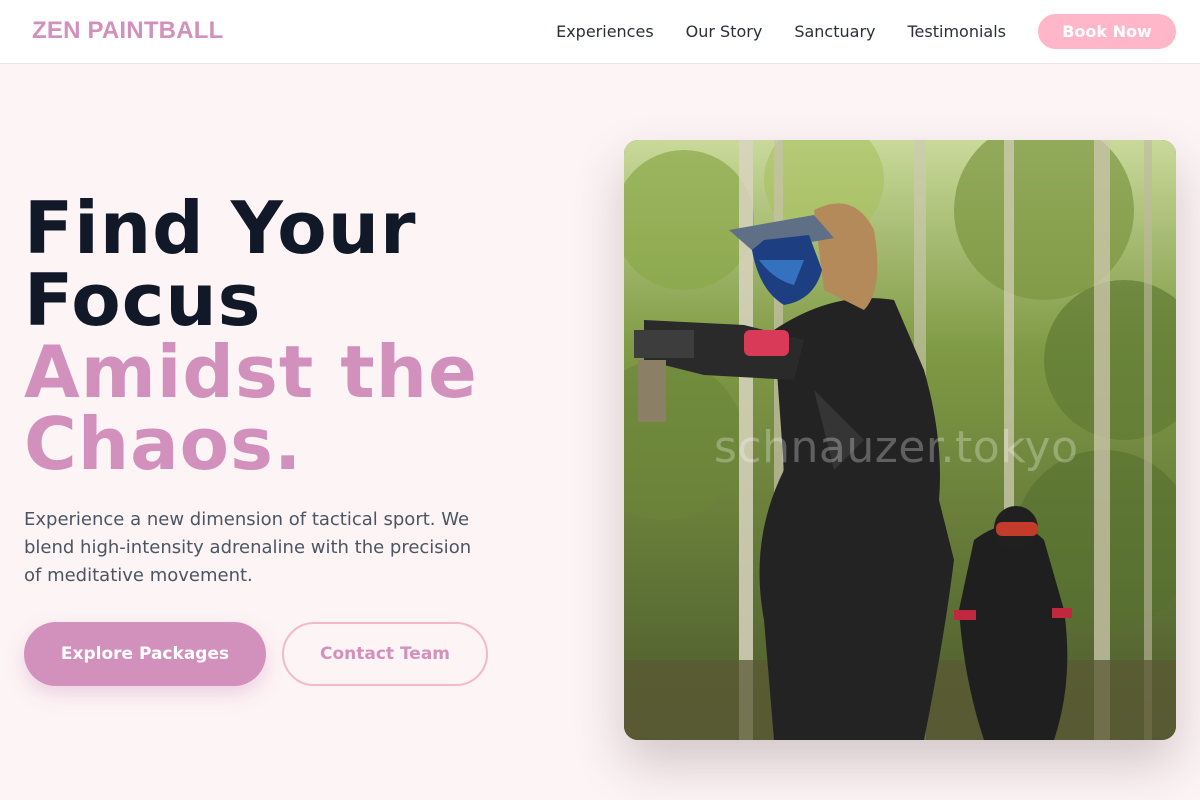 Image resolution: width=1200 pixels, height=800 pixels. Describe the element at coordinates (834, 32) in the screenshot. I see `nav-link-sanctuary: Sanctuary` at that location.